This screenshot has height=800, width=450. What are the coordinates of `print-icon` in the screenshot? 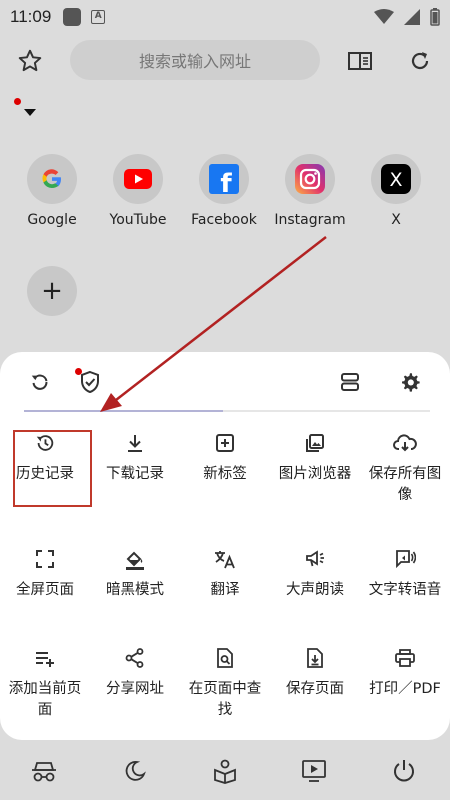 It's located at (405, 658).